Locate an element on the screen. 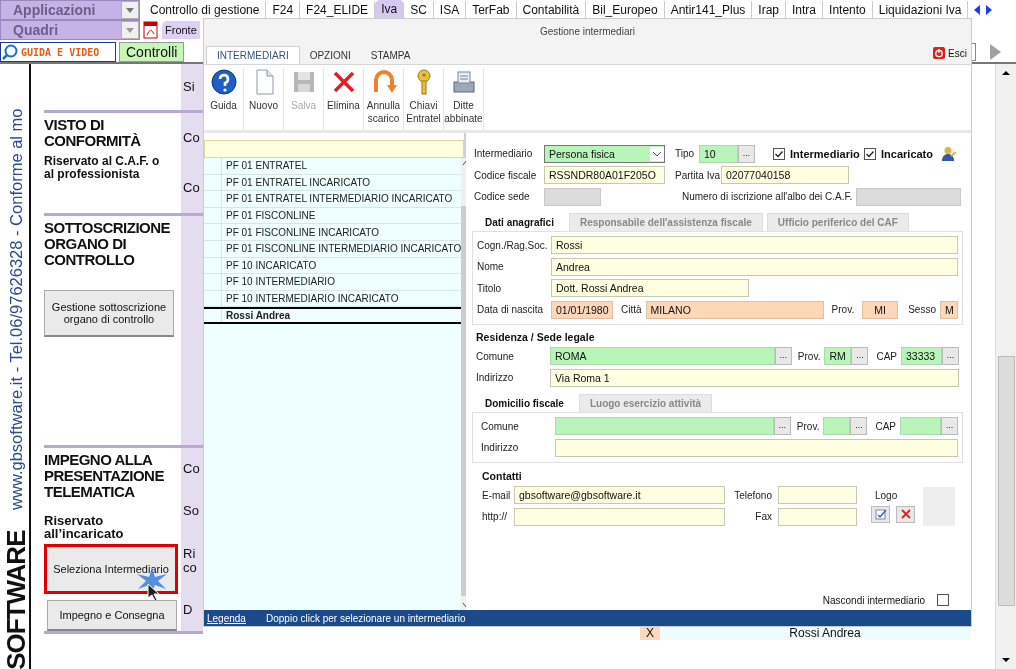 This screenshot has height=669, width=1016. remove-logo-button is located at coordinates (905, 514).